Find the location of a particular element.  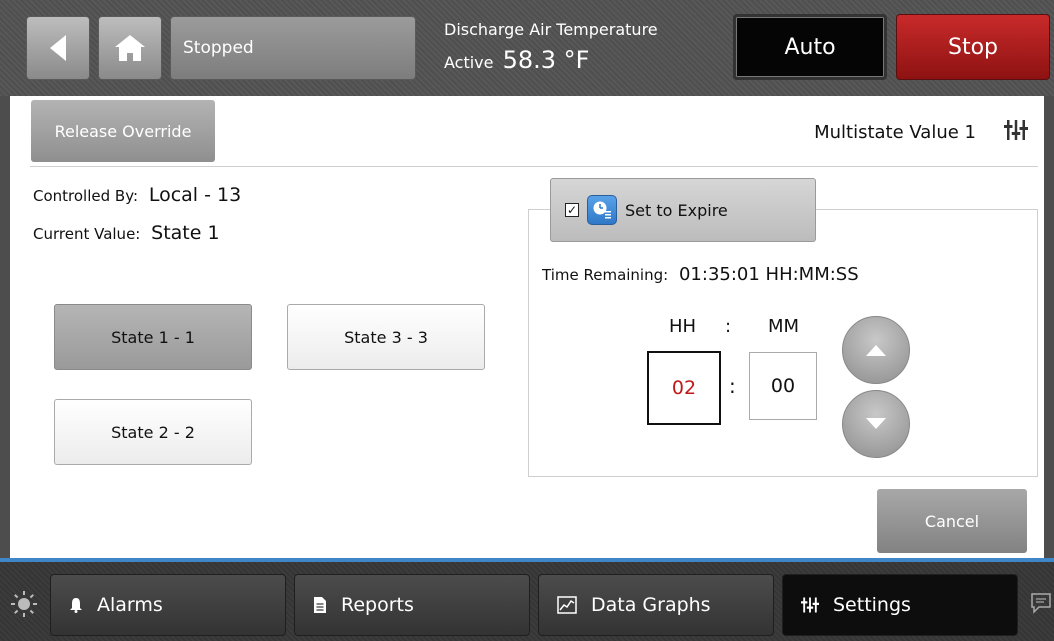

expire-checkbox: ✓ is located at coordinates (572, 210).